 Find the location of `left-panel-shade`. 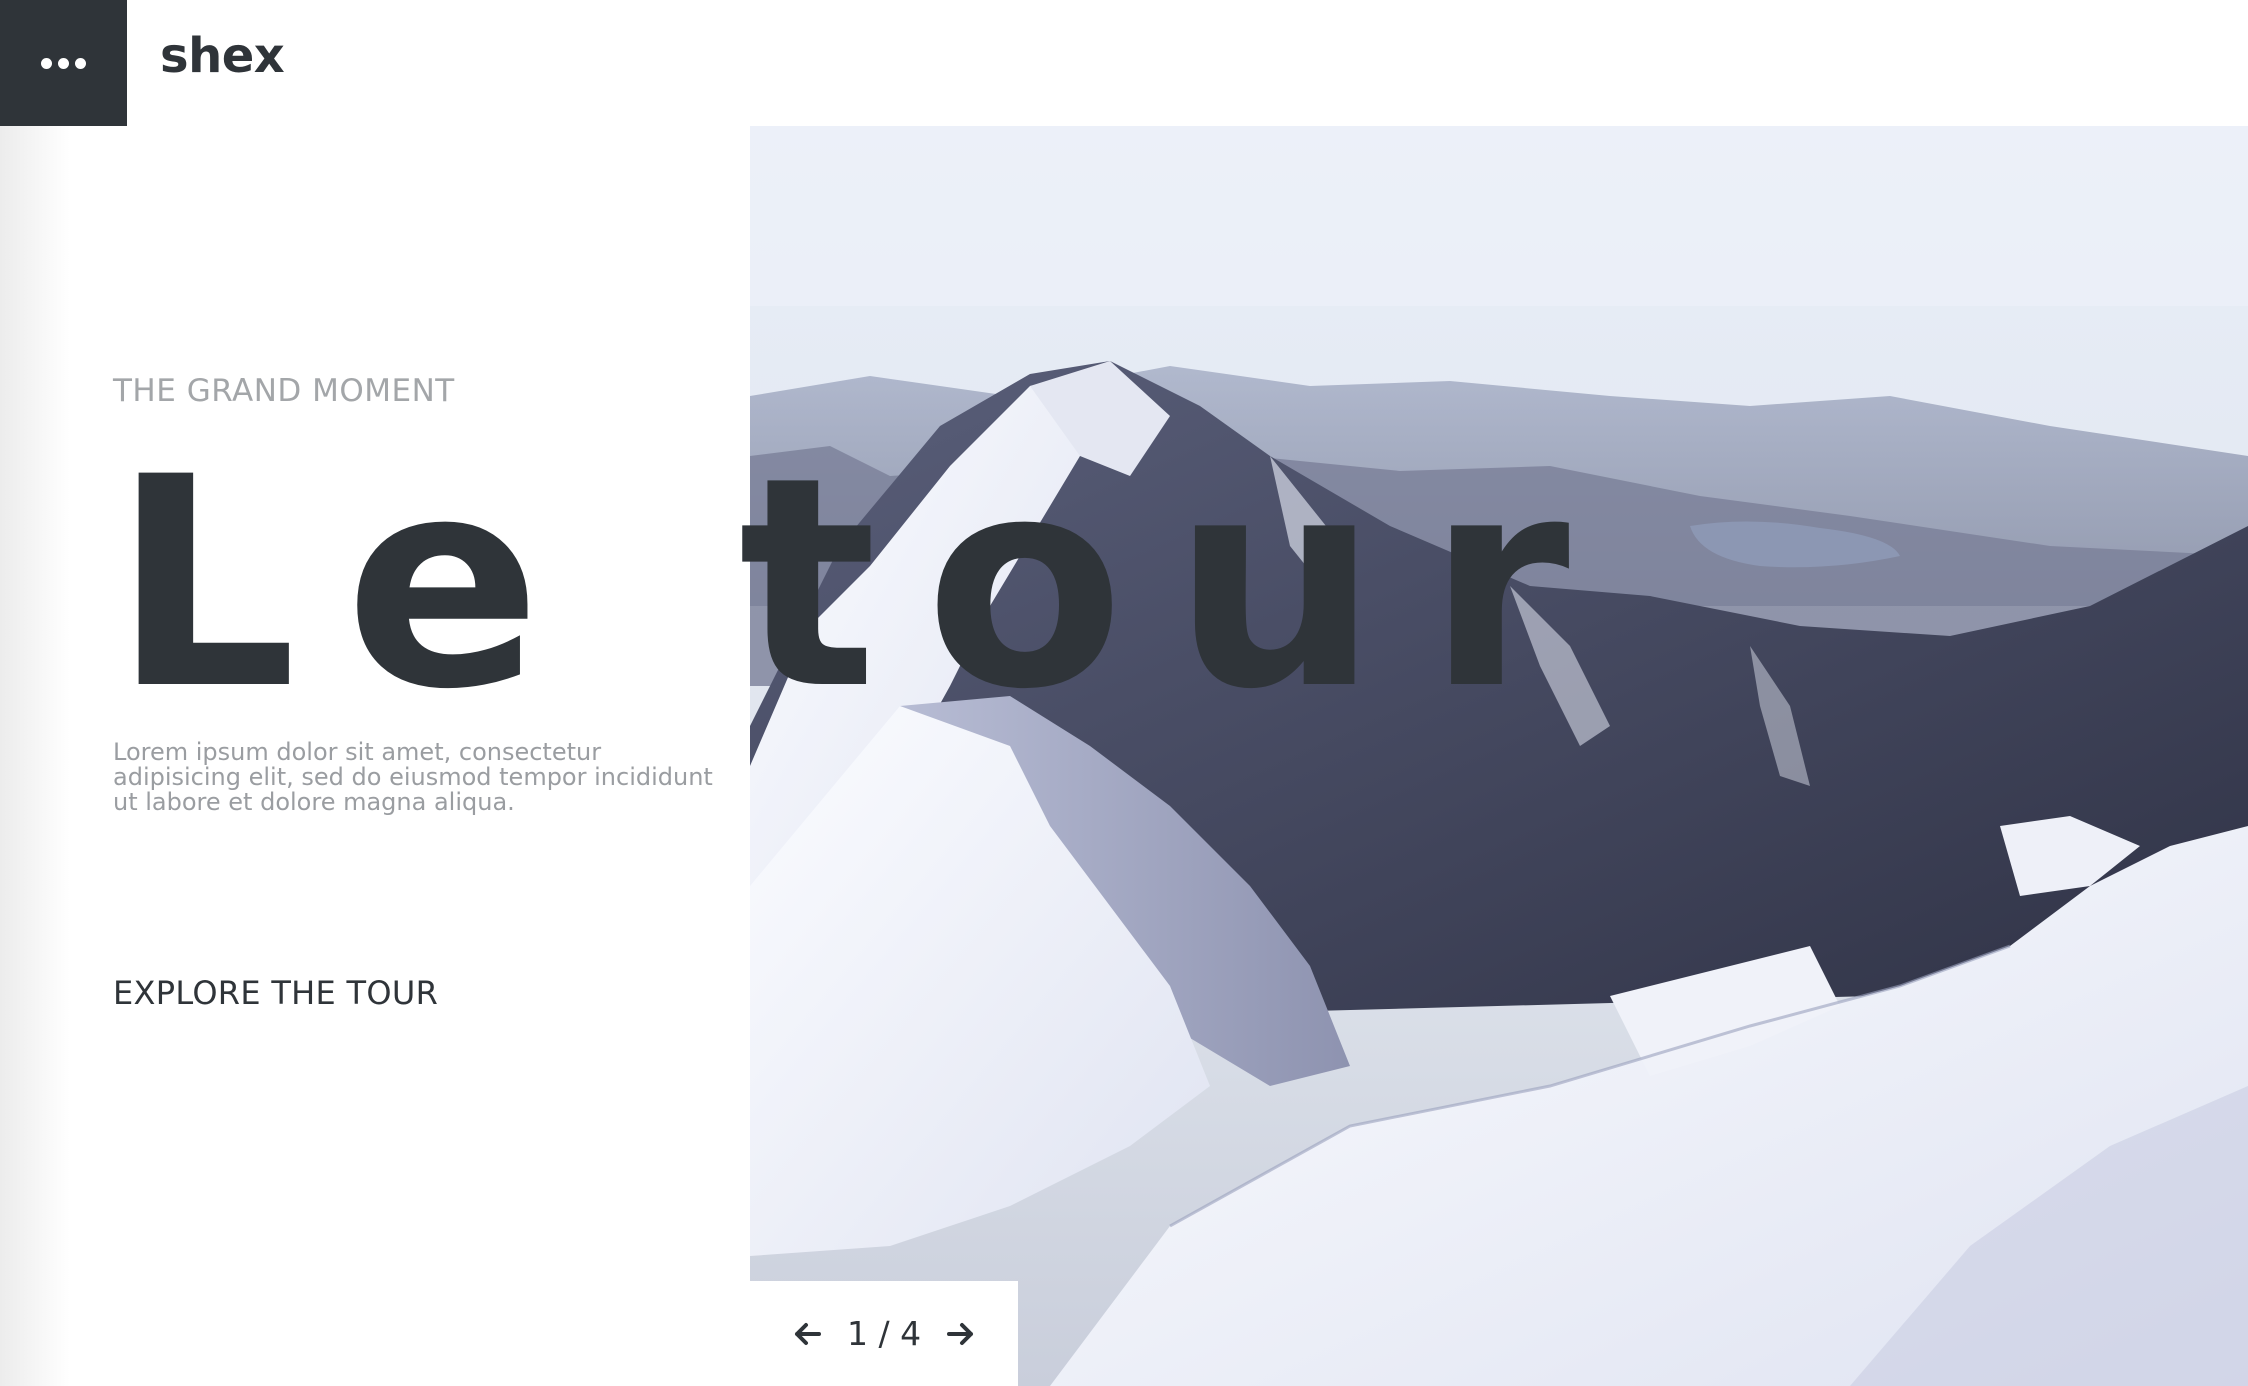

left-panel-shade is located at coordinates (35, 756).